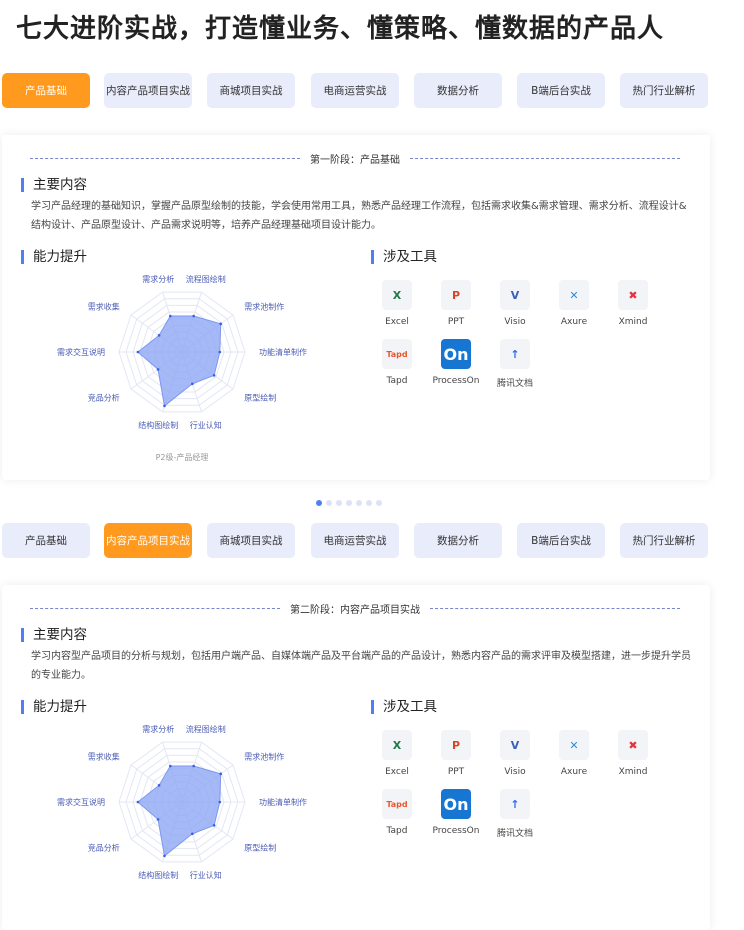 This screenshot has height=930, width=744. Describe the element at coordinates (633, 745) in the screenshot. I see `xmind-icon: ✖` at that location.